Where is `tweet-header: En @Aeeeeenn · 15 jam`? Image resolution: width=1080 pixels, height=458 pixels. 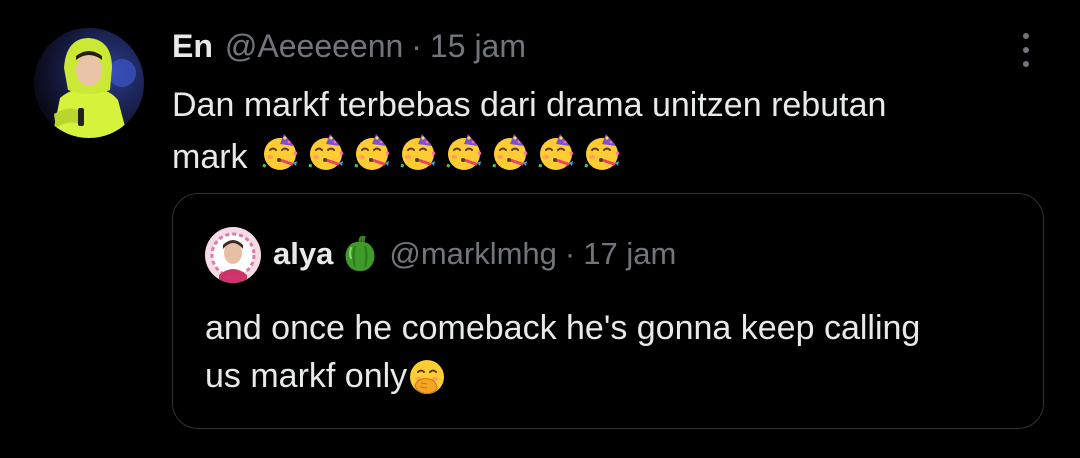
tweet-header: En @Aeeeeenn · 15 jam is located at coordinates (349, 46).